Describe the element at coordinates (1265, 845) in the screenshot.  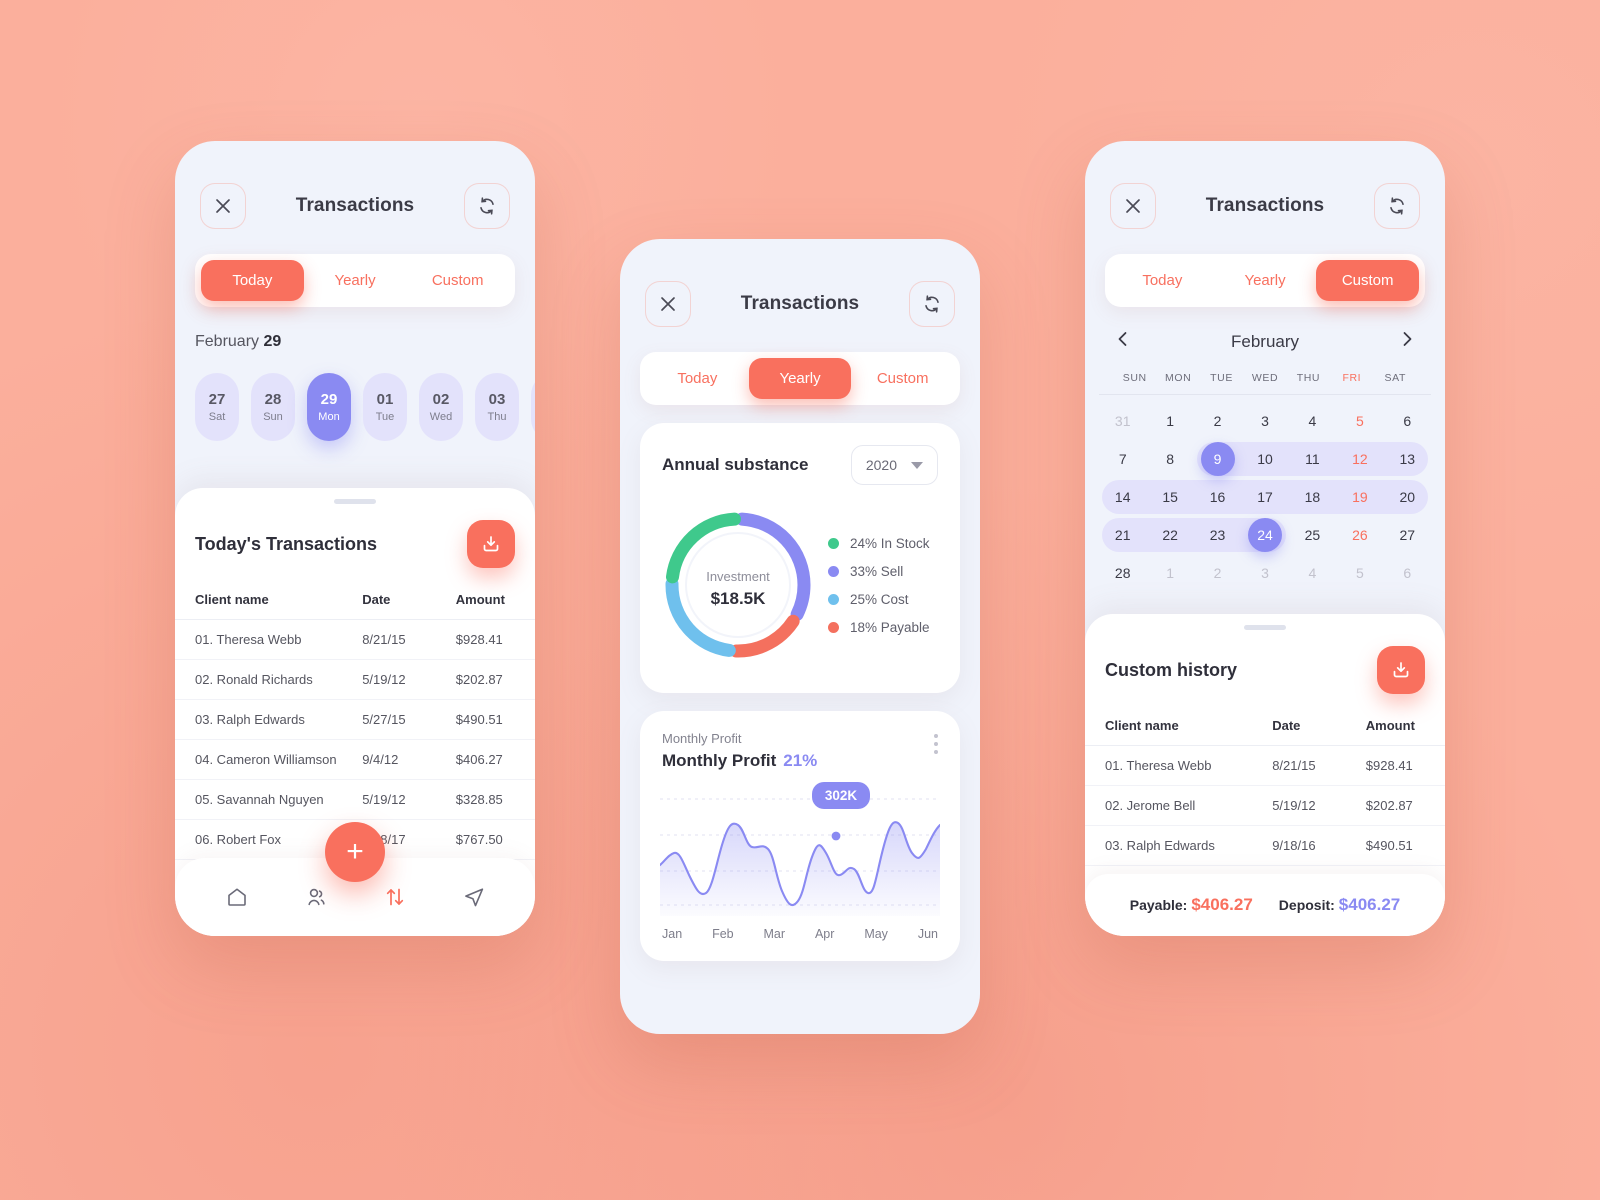
I see `table-row: 03. Ralph Edwards 9/18/16 $490.51` at that location.